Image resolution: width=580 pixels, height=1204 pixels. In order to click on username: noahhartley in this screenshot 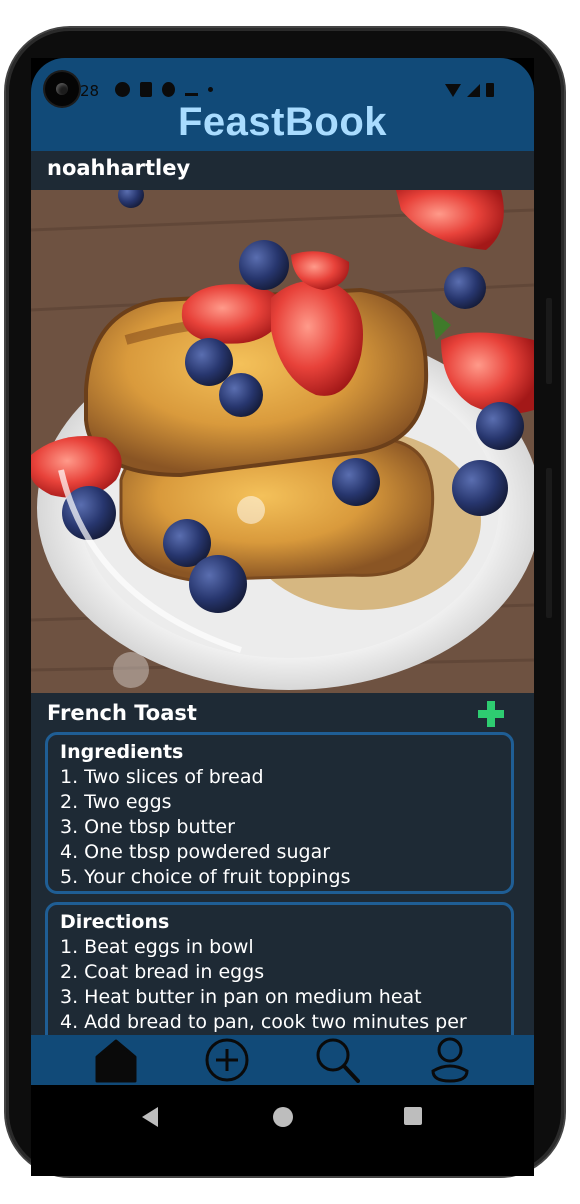, I will do `click(118, 168)`.